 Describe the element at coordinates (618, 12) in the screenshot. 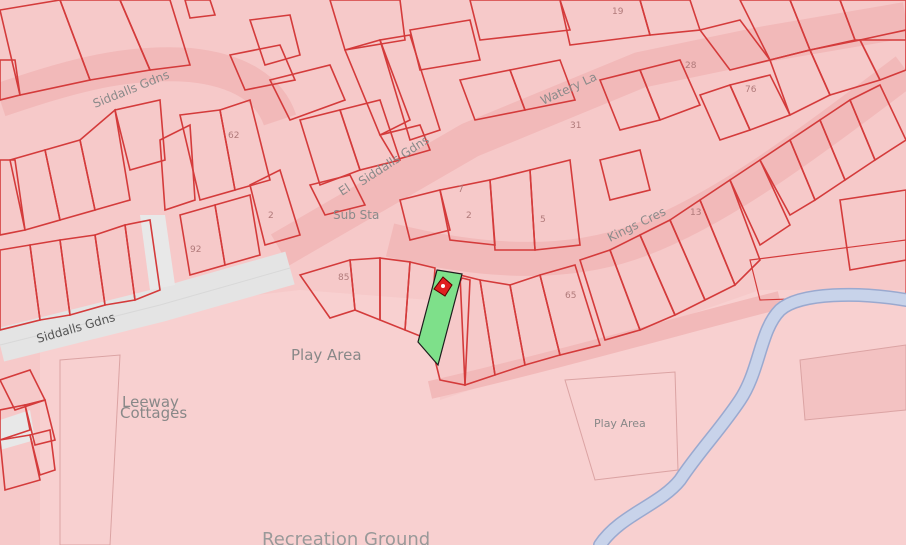

I see `house-number: 19` at that location.